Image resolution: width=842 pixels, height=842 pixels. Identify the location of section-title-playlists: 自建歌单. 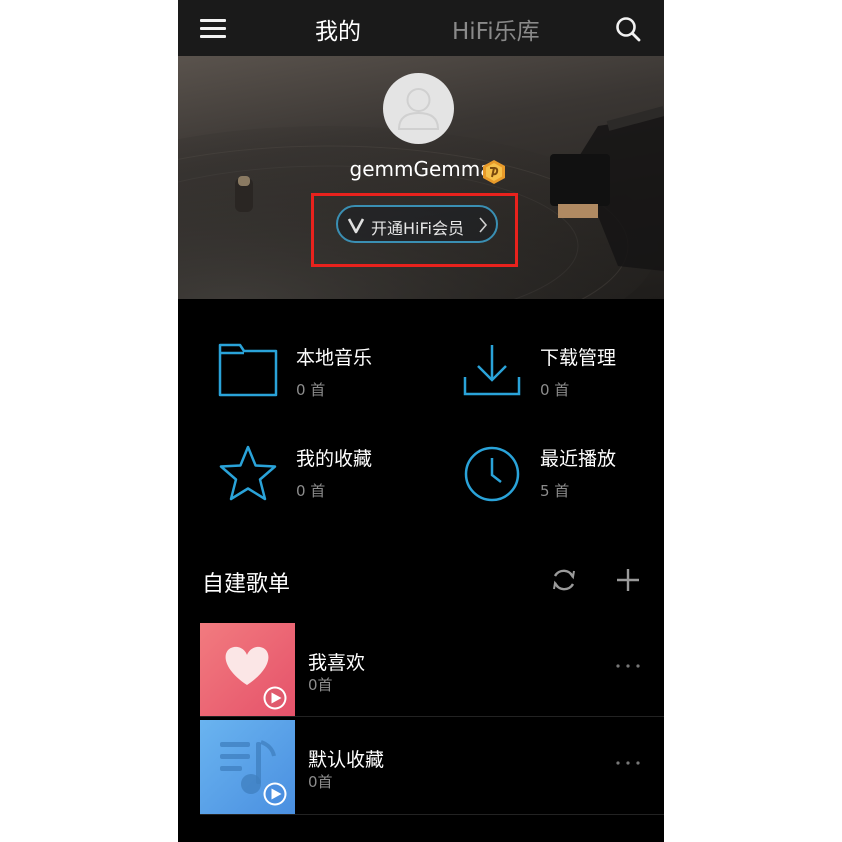
(246, 584).